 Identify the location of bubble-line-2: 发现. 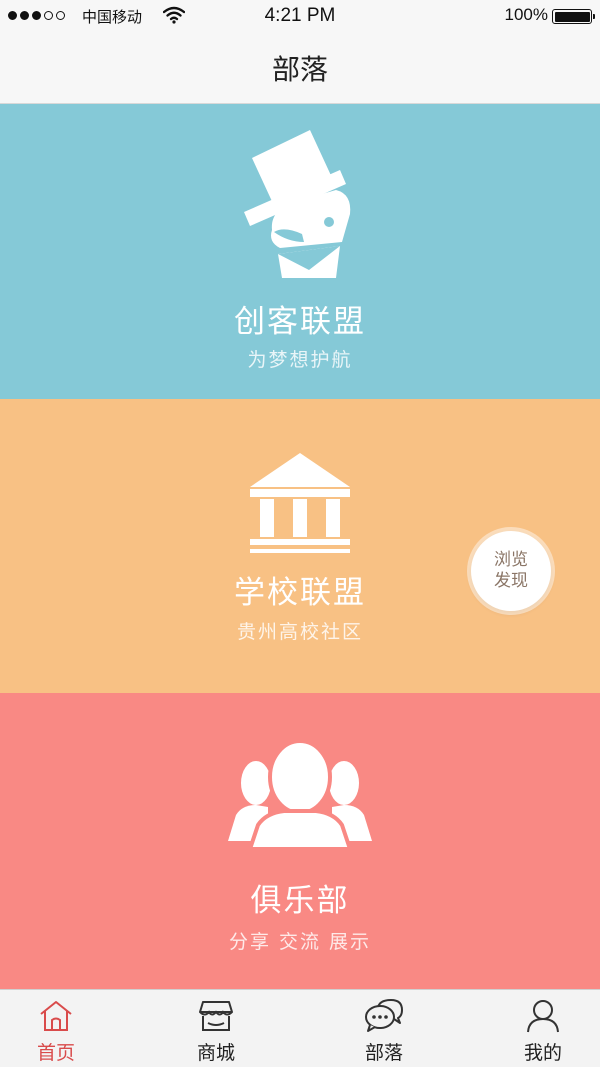
(511, 581).